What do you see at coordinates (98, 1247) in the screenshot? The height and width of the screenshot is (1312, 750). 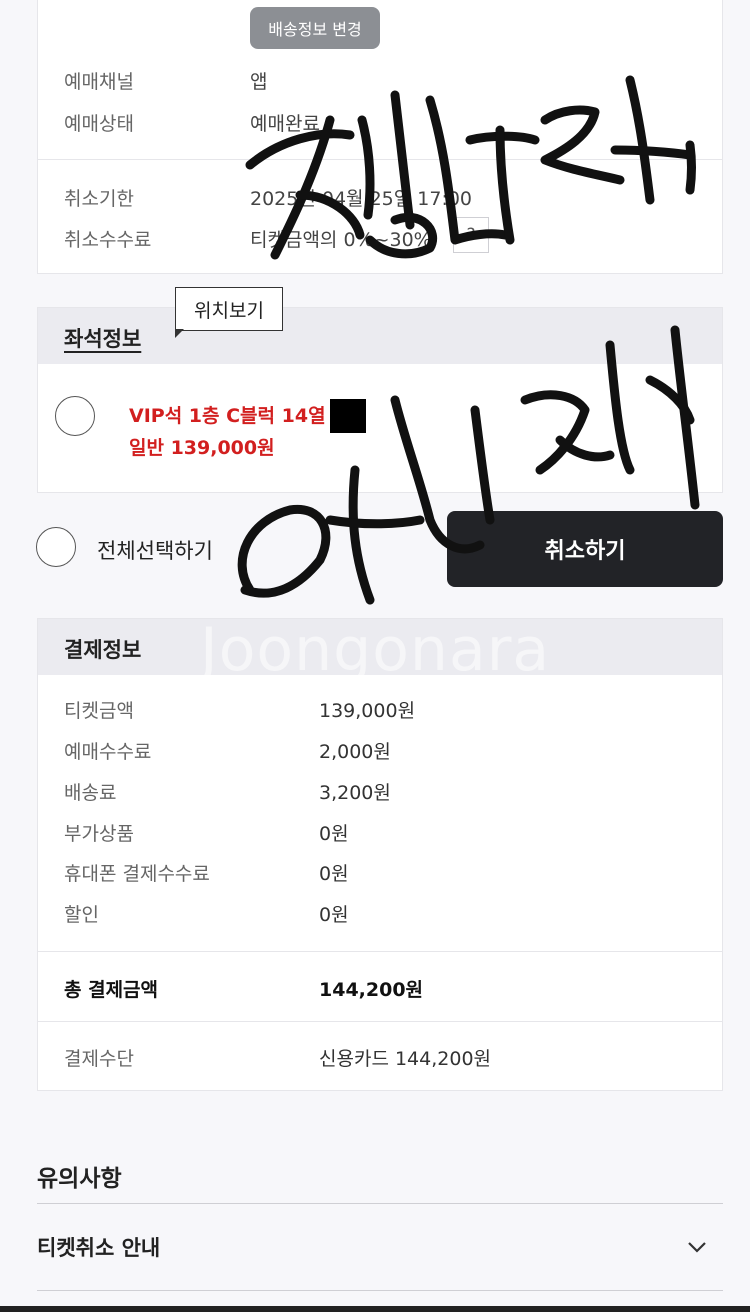 I see `ticket-cancel-guide-title: 티켓취소 안내` at bounding box center [98, 1247].